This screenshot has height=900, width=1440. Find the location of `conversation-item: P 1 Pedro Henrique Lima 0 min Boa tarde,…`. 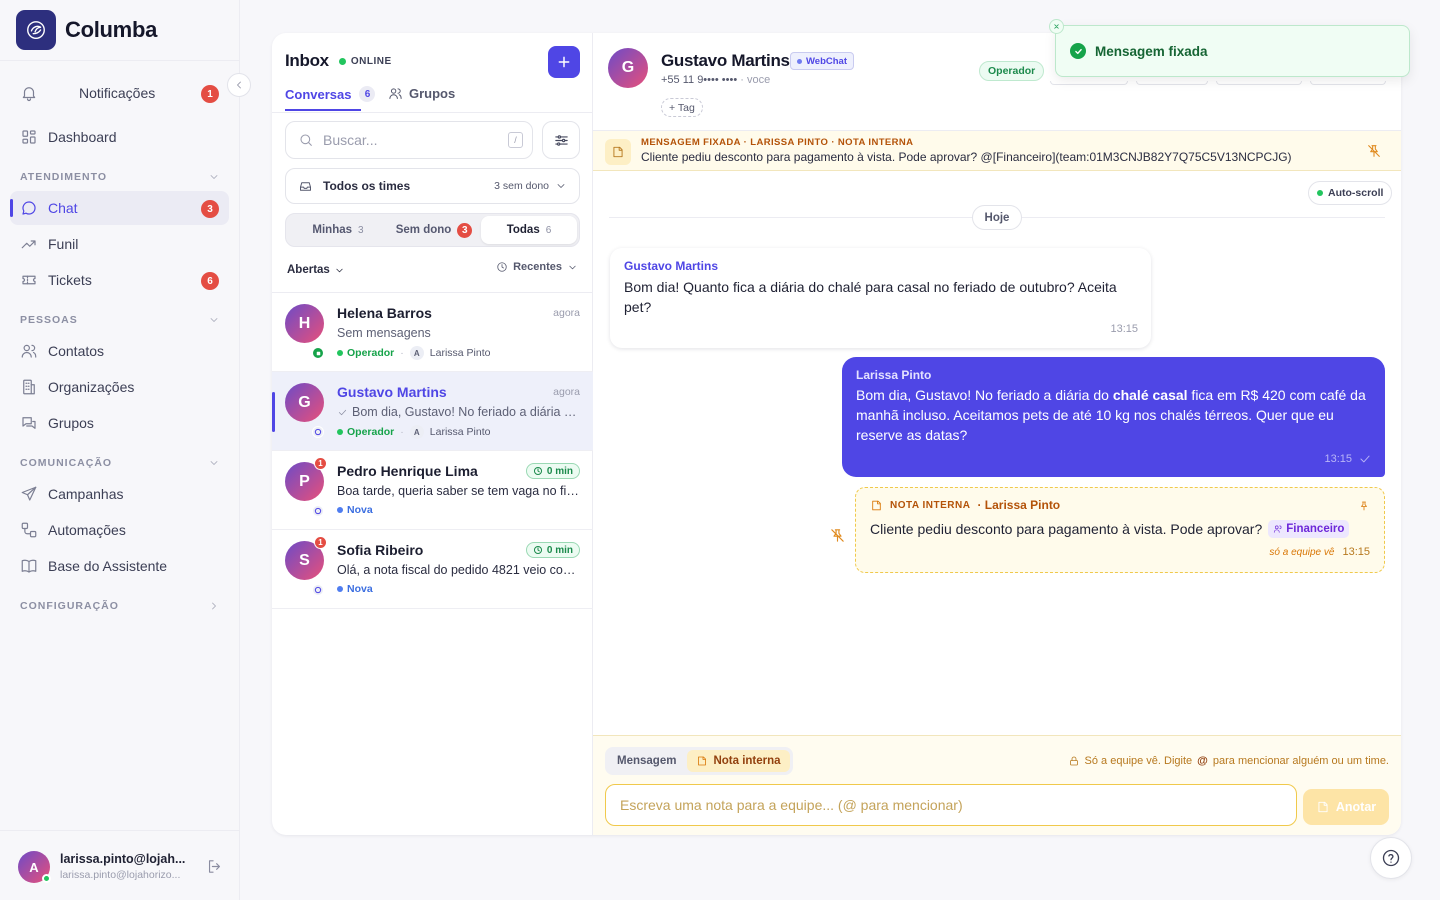

conversation-item: P 1 Pedro Henrique Lima 0 min Boa tarde,… is located at coordinates (432, 490).